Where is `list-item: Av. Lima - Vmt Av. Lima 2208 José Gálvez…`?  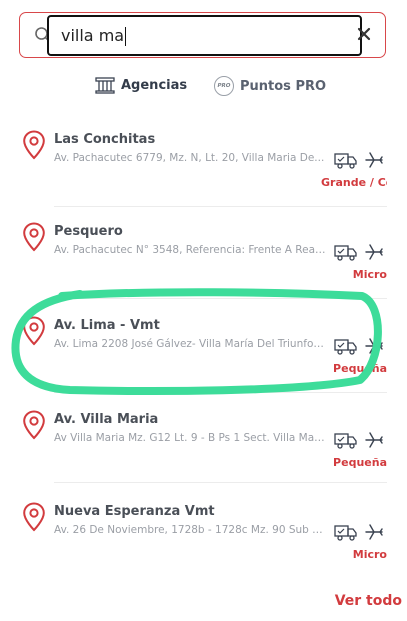 list-item: Av. Lima - Vmt Av. Lima 2208 José Gálvez… is located at coordinates (203, 350).